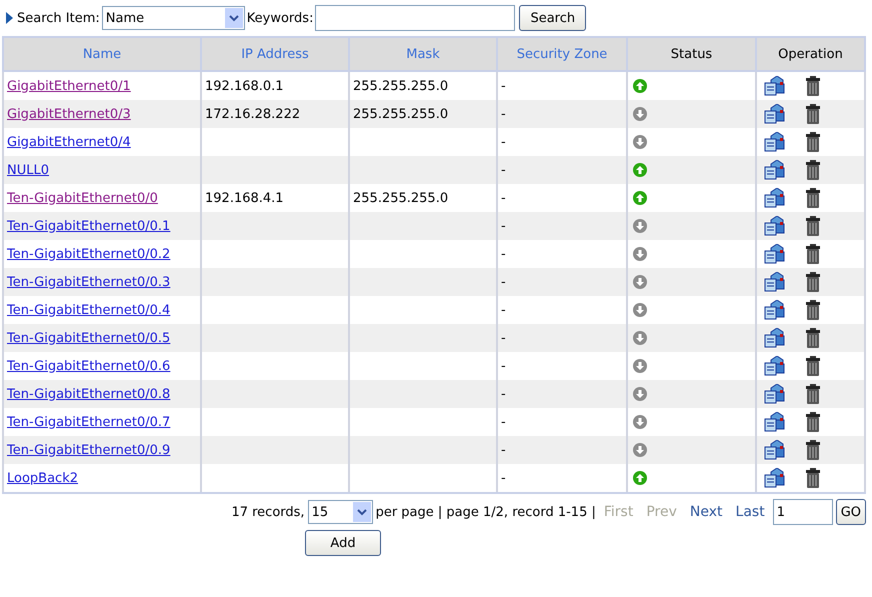  I want to click on interface-link: Ten-GigabitEthernet0/0.2, so click(88, 254).